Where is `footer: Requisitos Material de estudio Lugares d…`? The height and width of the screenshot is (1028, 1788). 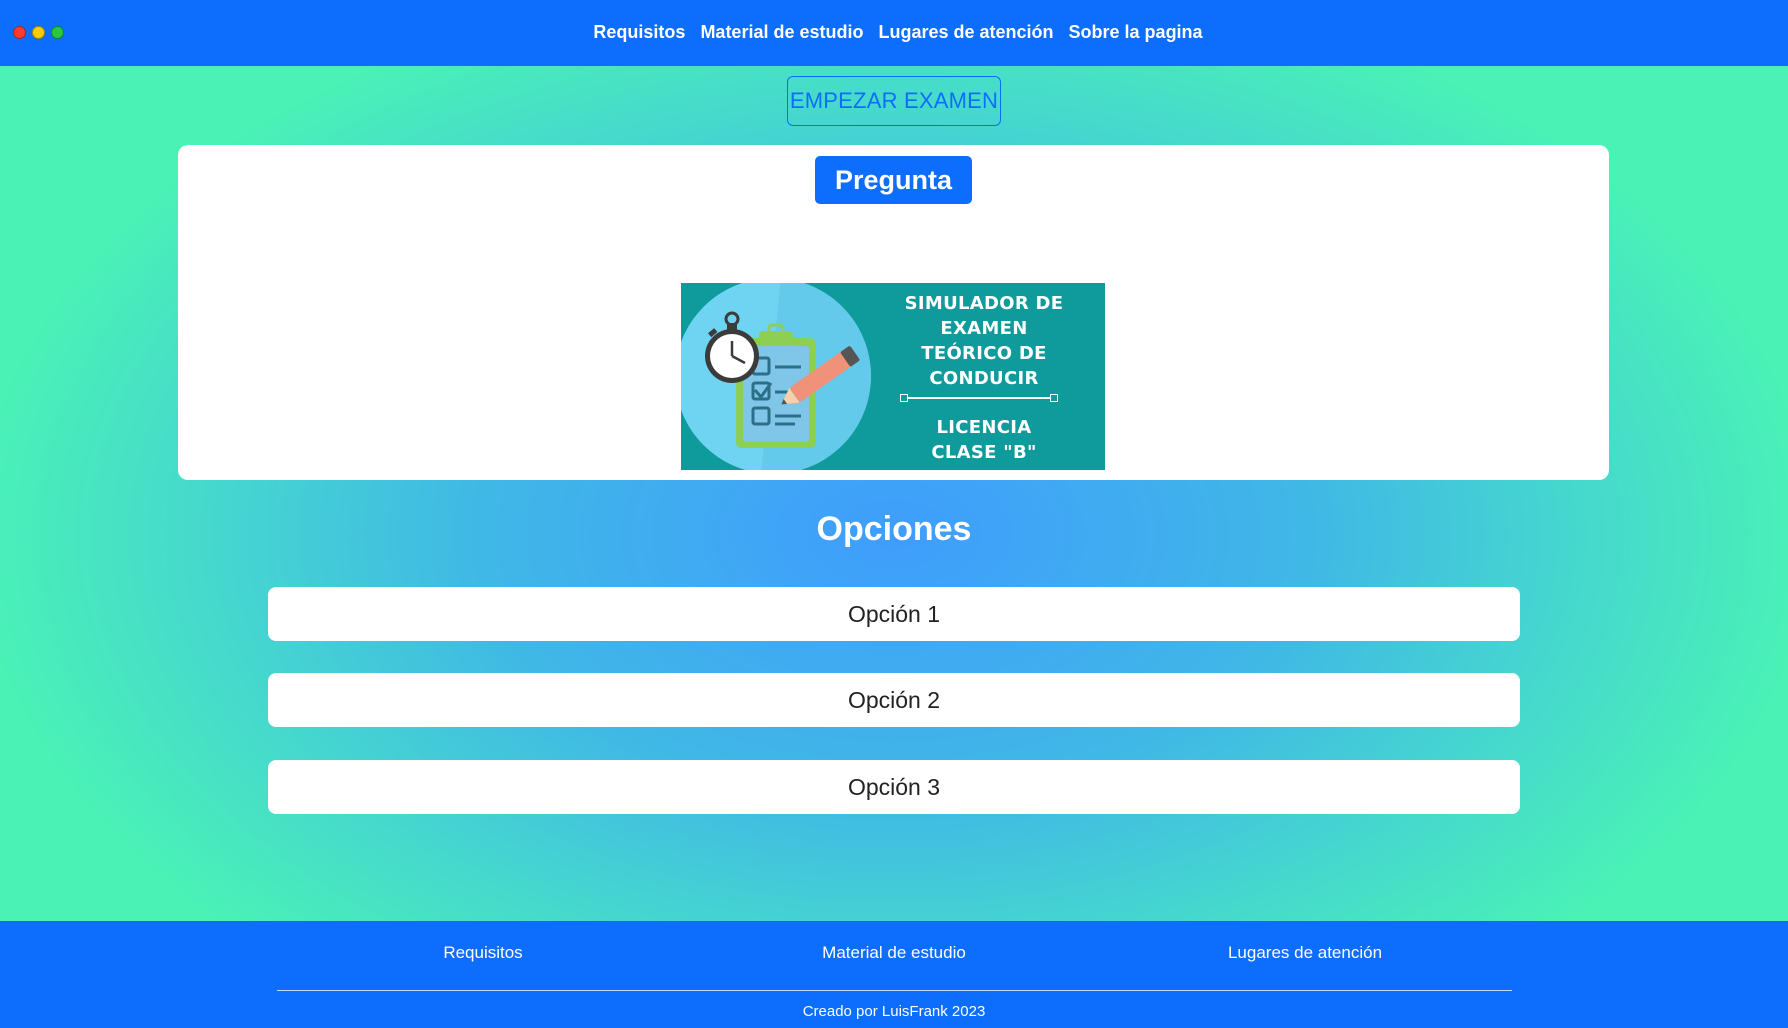
footer: Requisitos Material de estudio Lugares d… is located at coordinates (894, 974).